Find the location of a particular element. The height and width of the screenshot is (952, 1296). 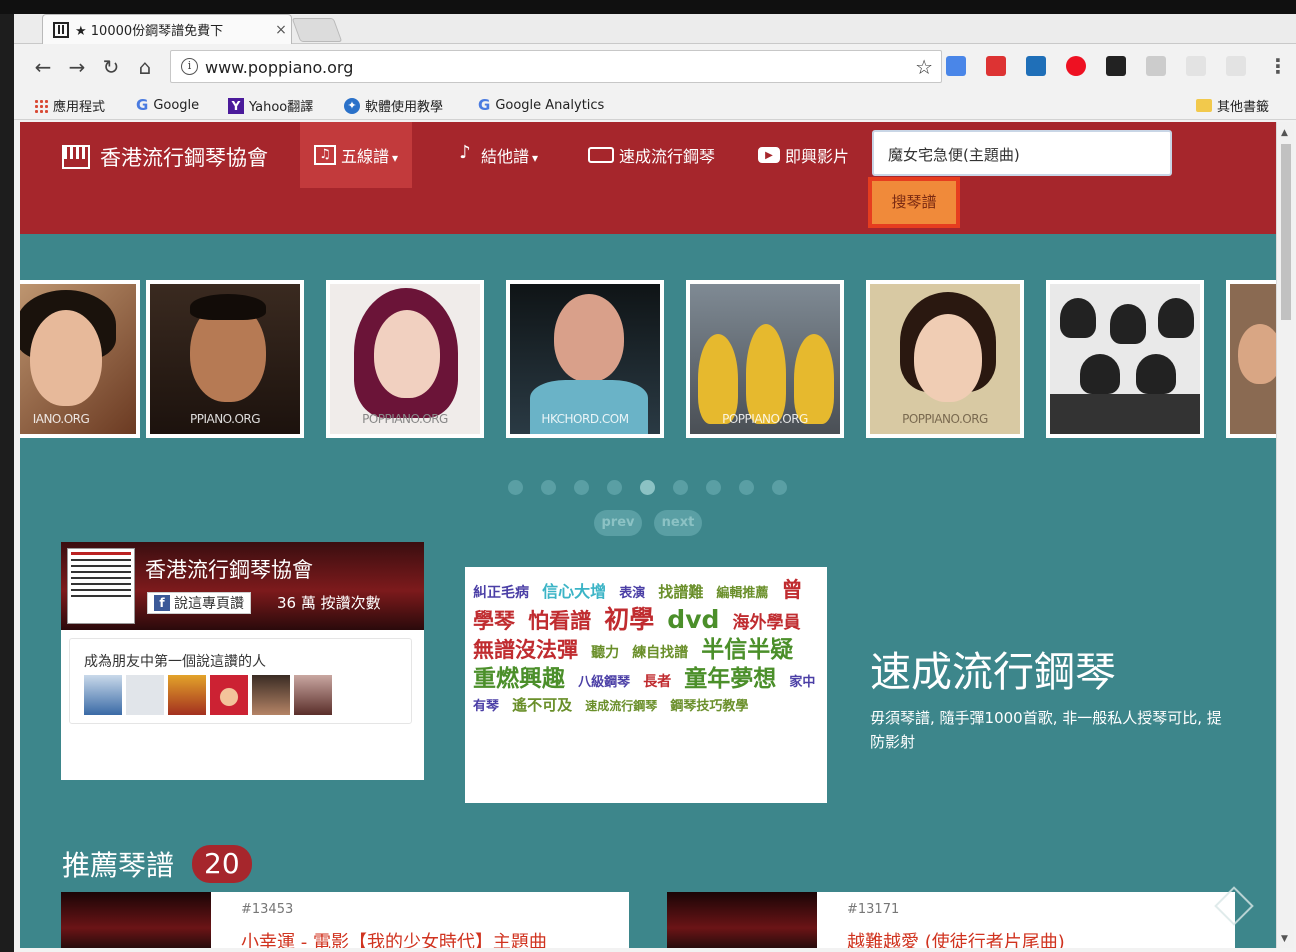

bookmark-google: G Google is located at coordinates (167, 105).